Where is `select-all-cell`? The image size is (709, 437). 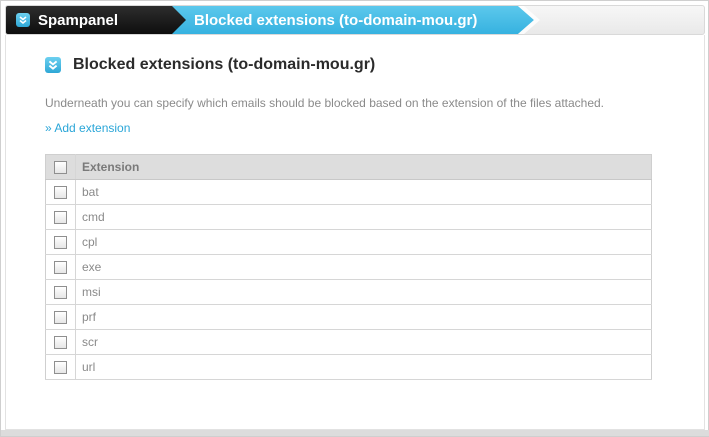
select-all-cell is located at coordinates (60, 167).